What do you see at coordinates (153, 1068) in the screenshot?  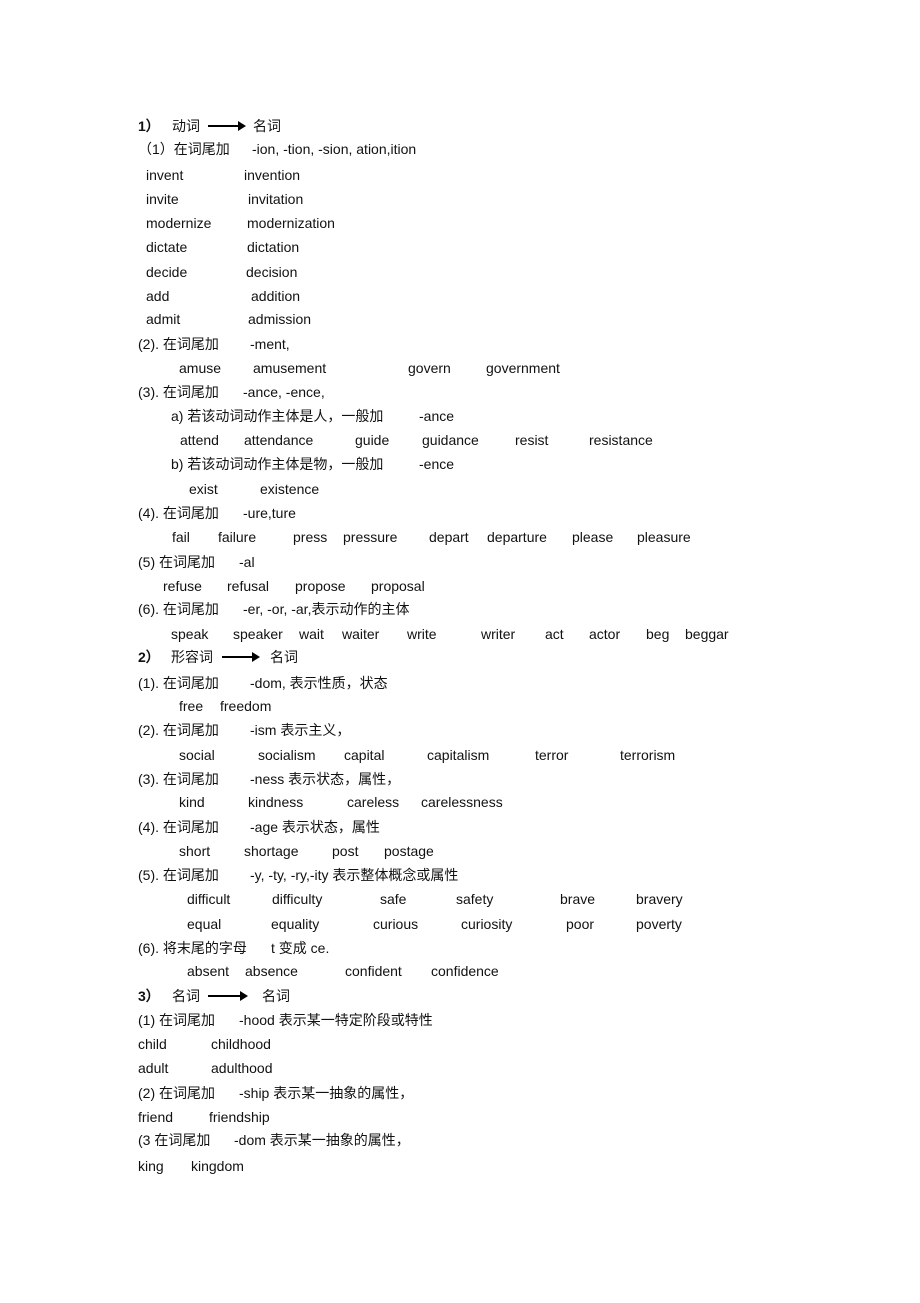 I see `line-label: adult` at bounding box center [153, 1068].